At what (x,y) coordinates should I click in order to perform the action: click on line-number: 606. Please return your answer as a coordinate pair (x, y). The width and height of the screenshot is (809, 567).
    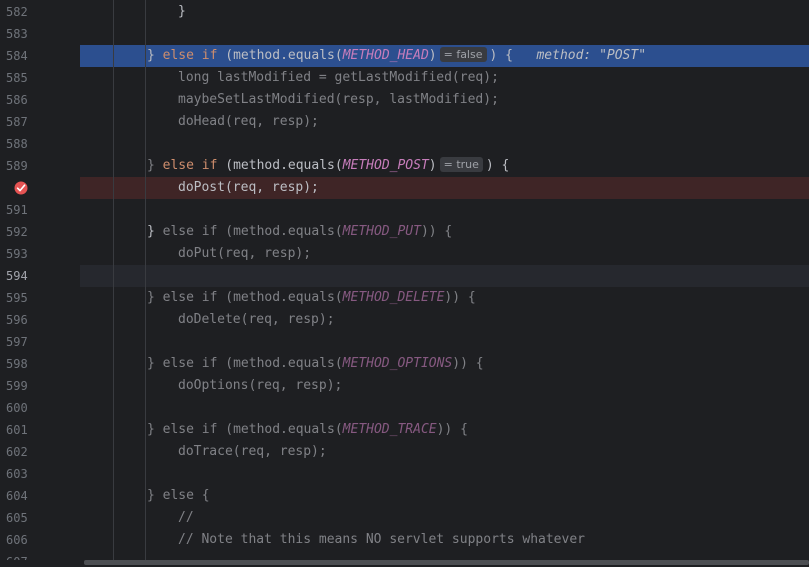
    Looking at the image, I should click on (17, 540).